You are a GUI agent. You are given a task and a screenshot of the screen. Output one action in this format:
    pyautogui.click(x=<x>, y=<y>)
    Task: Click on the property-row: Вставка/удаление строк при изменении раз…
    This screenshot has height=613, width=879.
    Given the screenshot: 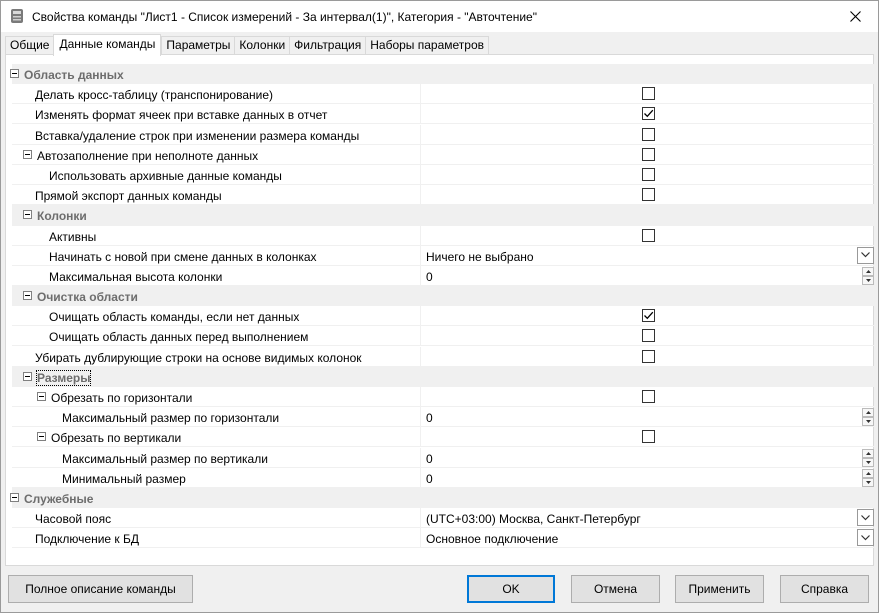 What is the action you would take?
    pyautogui.click(x=443, y=134)
    